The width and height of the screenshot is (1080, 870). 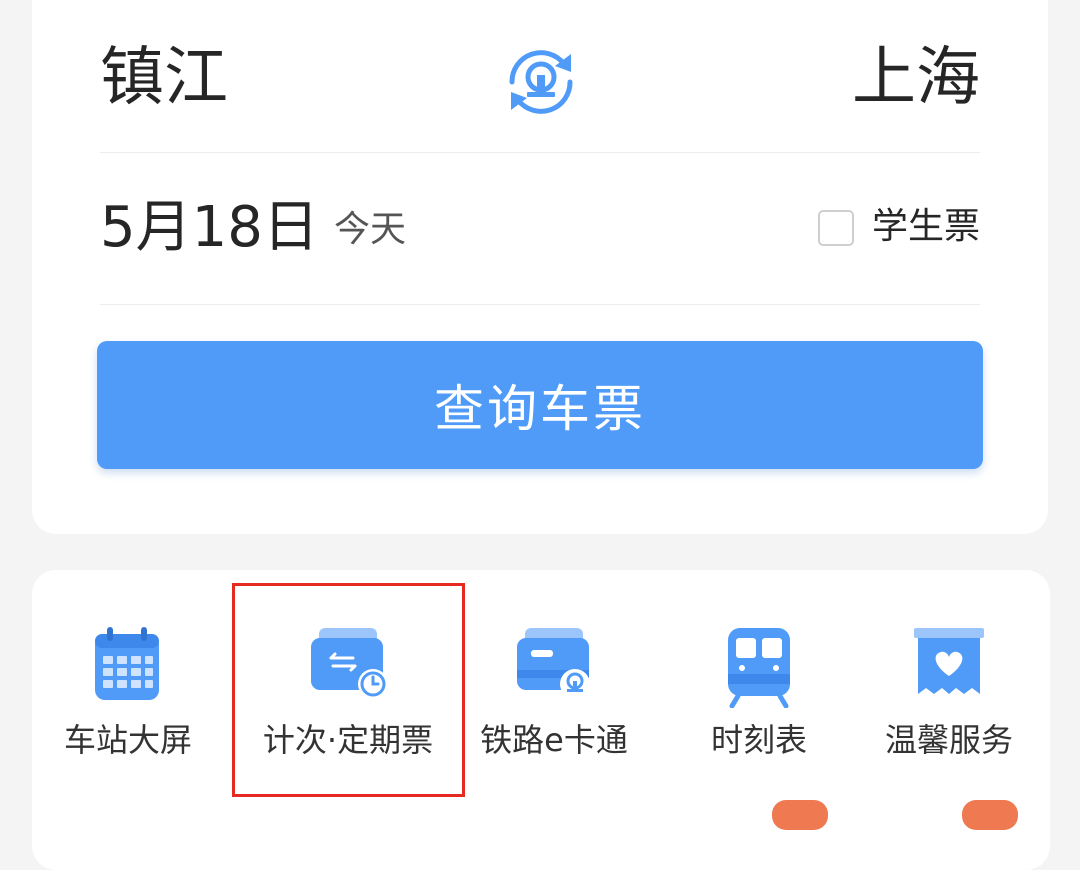 I want to click on service-e-card: 铁路e卡通, so click(x=554, y=690).